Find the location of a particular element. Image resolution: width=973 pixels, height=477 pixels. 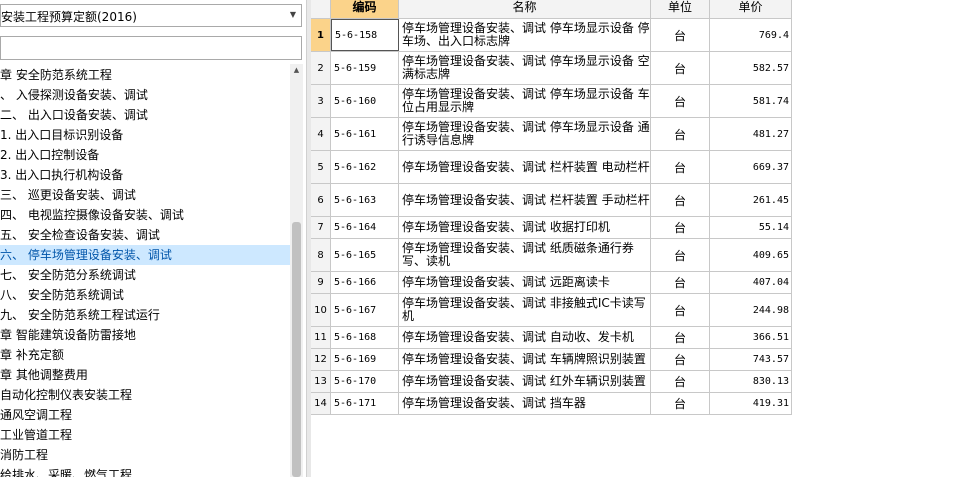

price-cell: 830.13 is located at coordinates (751, 381).